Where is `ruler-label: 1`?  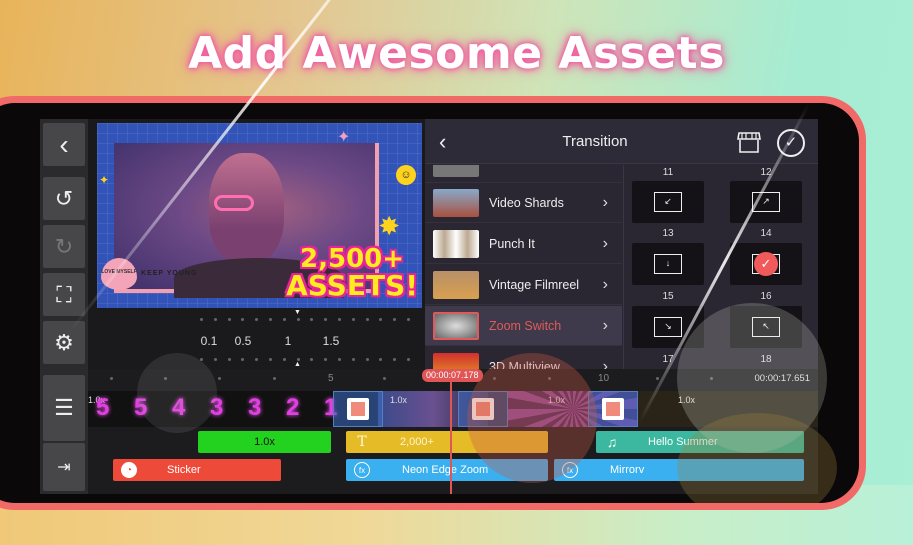
ruler-label: 1 is located at coordinates (288, 341).